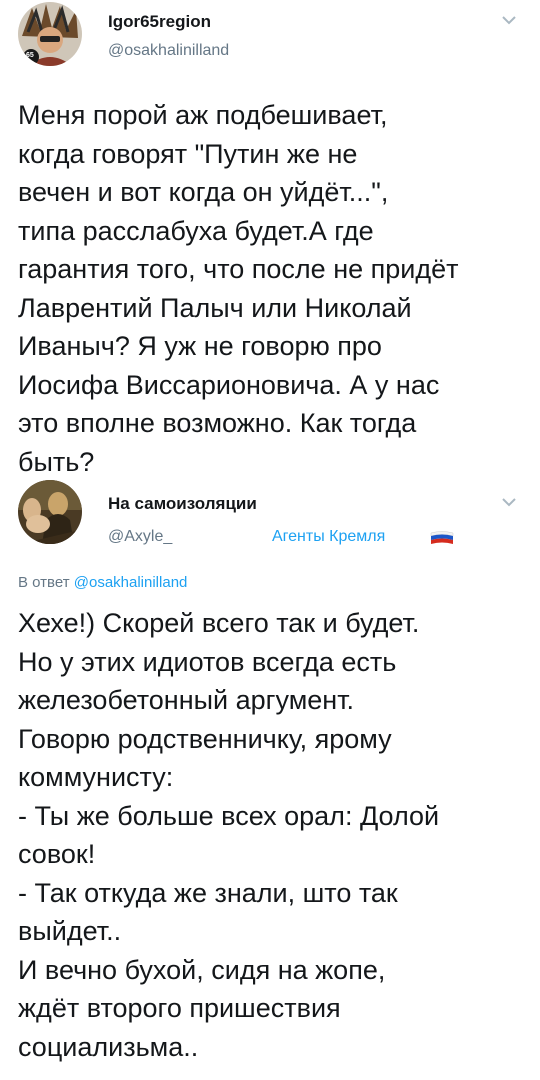  I want to click on avatar-badge: 65, so click(30, 55).